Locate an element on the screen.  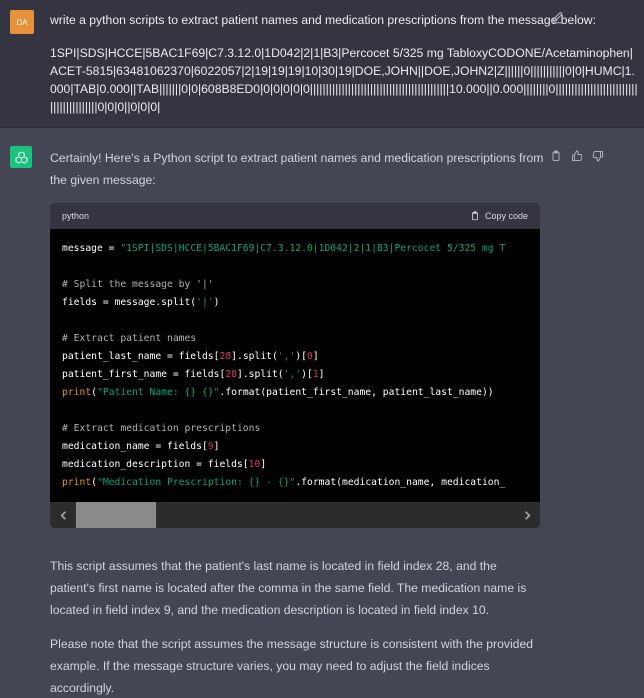
code-line: # Split the message by '|' is located at coordinates (138, 284).